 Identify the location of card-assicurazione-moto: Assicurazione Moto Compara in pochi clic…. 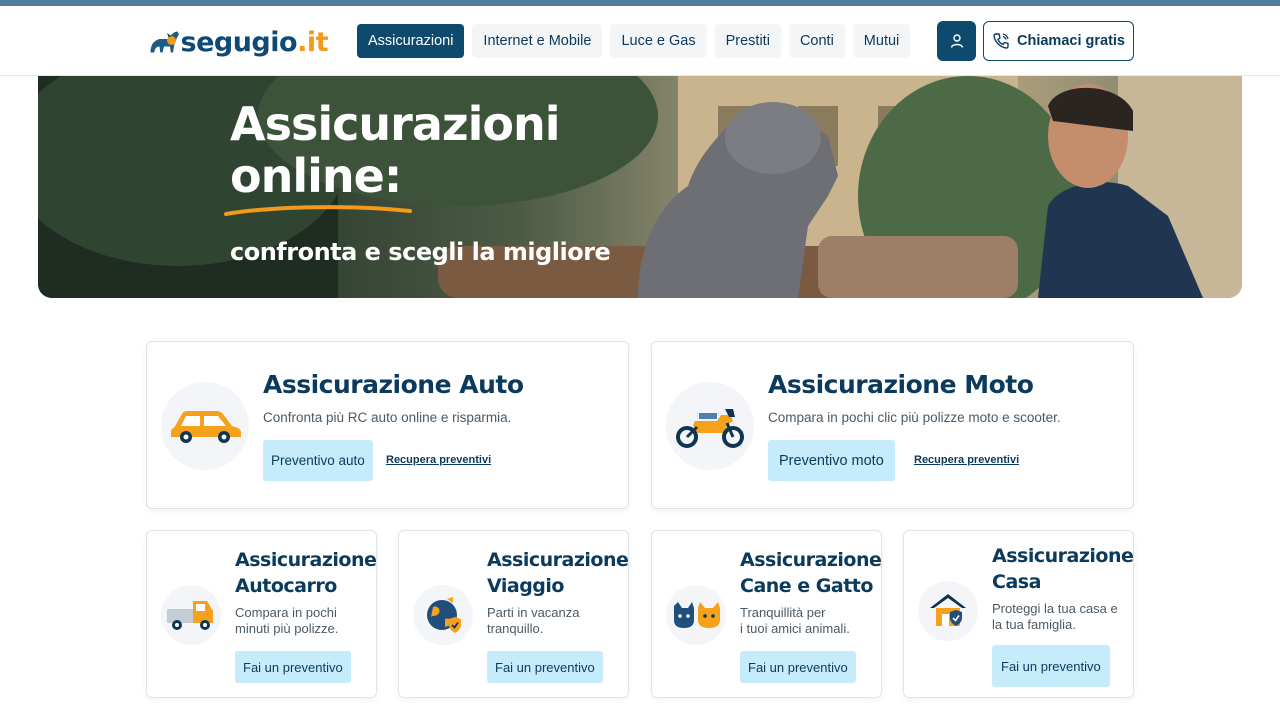
(892, 425).